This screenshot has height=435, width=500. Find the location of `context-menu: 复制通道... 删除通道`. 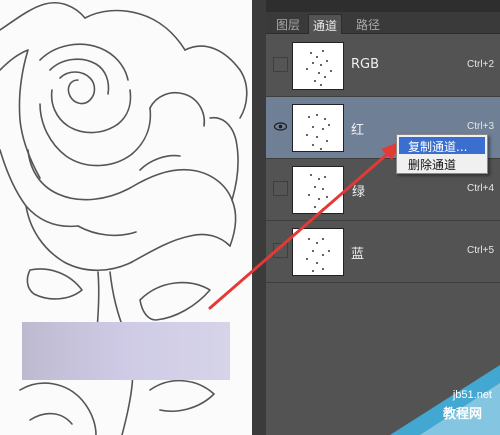

context-menu: 复制通道... 删除通道 is located at coordinates (442, 154).